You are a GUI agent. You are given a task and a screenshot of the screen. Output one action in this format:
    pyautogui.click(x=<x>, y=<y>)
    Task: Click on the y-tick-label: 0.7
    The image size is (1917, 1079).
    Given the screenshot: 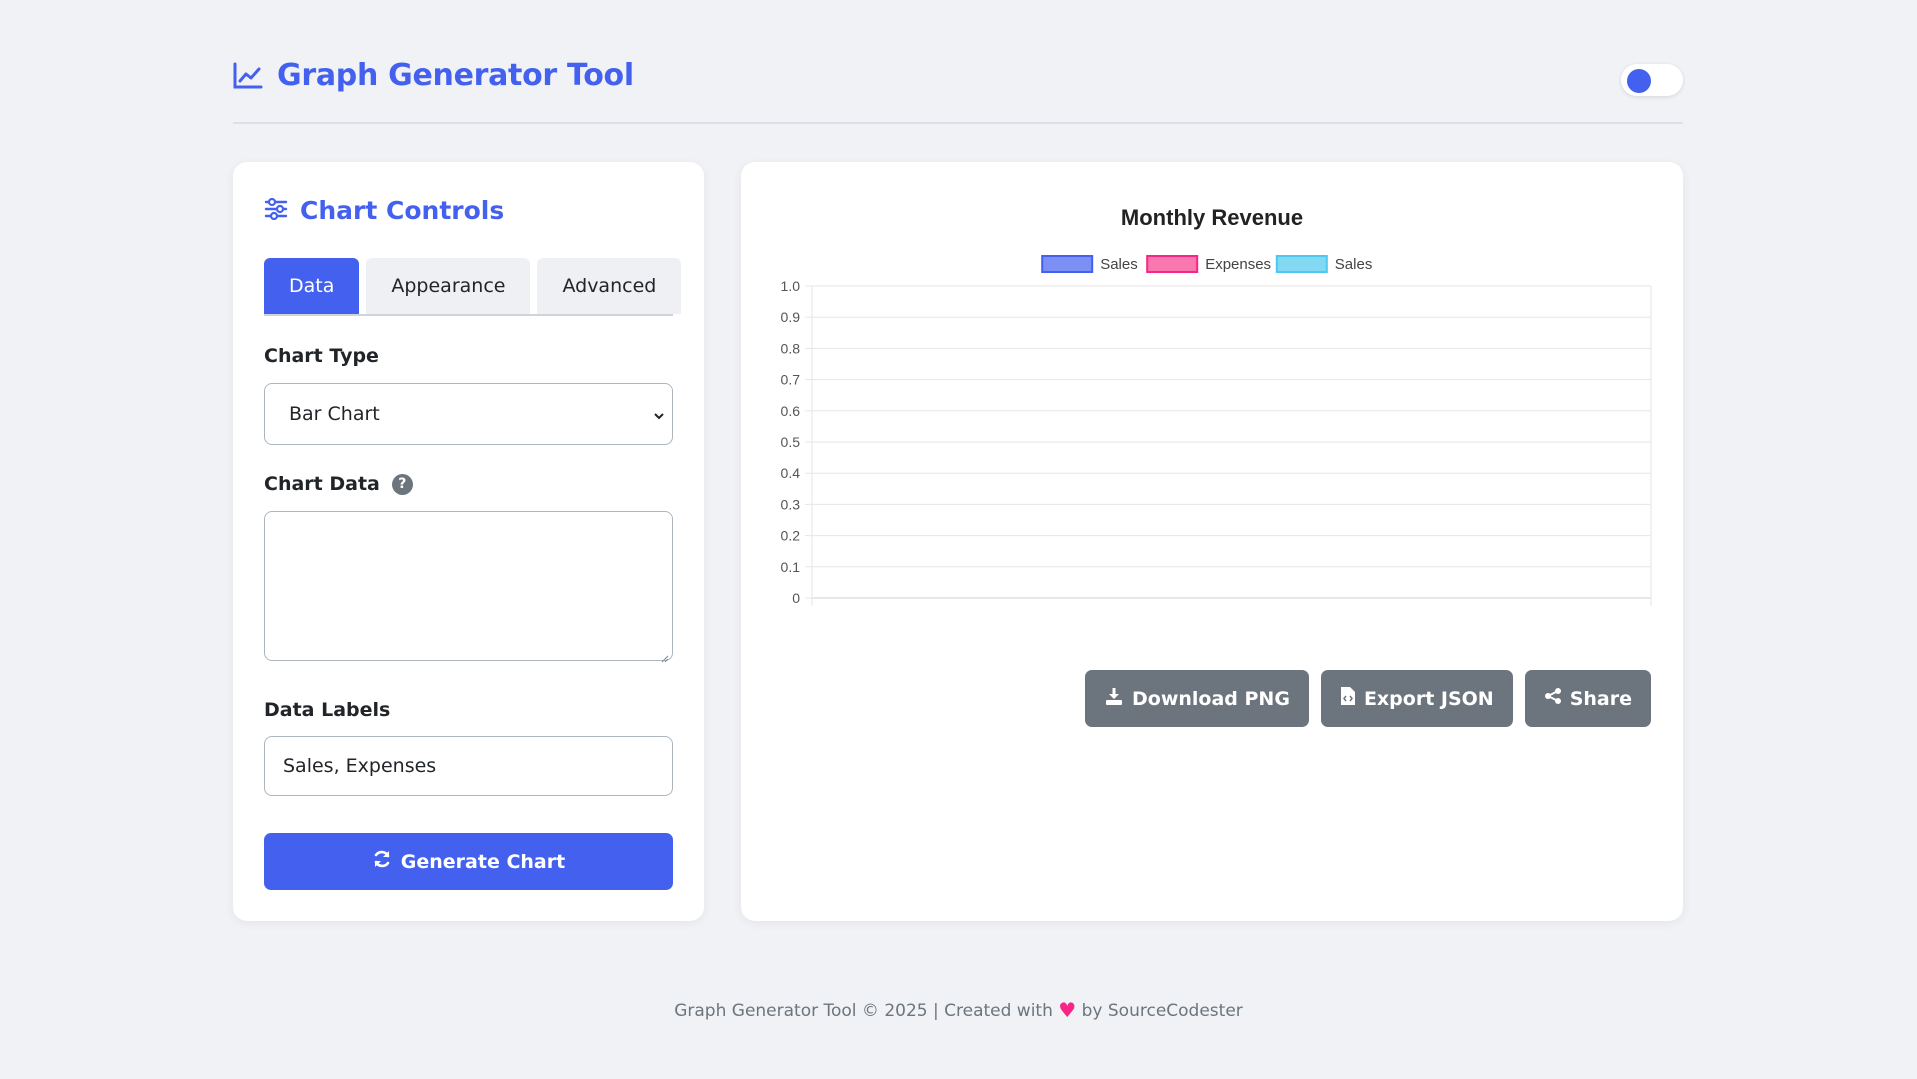 What is the action you would take?
    pyautogui.click(x=791, y=380)
    